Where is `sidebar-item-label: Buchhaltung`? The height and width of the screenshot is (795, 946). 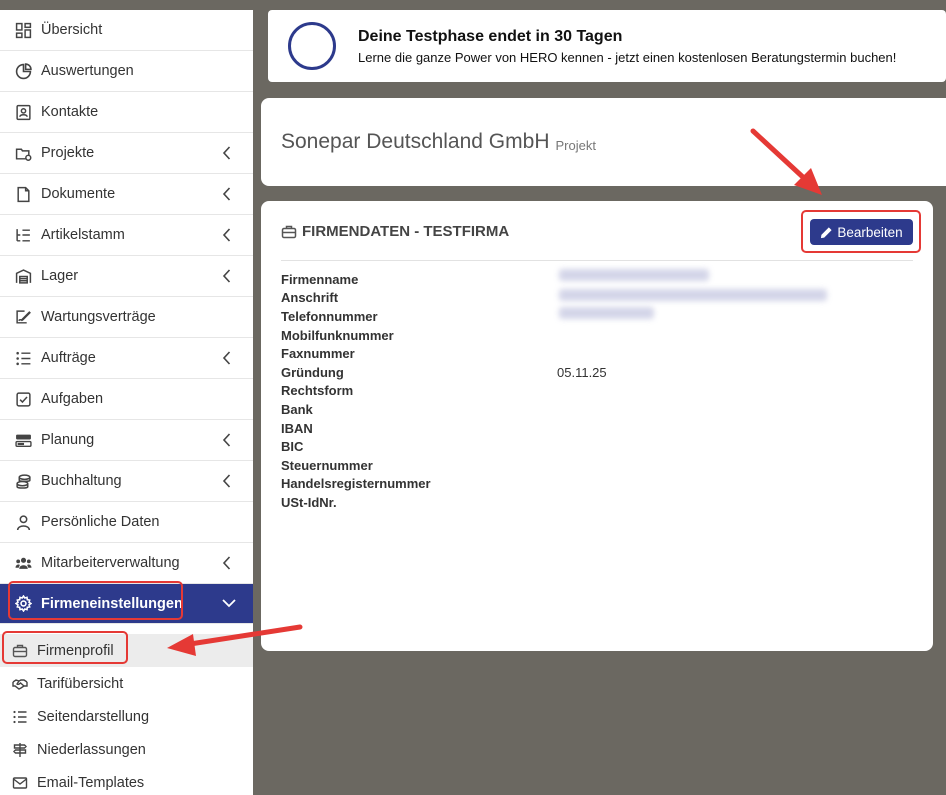 sidebar-item-label: Buchhaltung is located at coordinates (81, 481).